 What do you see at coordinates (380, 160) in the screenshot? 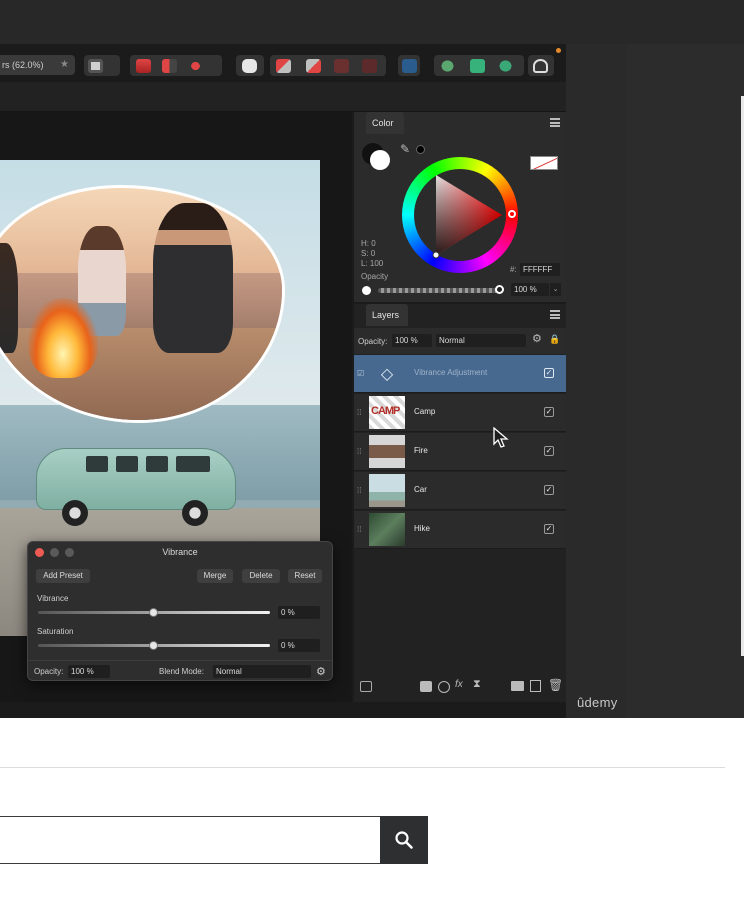
I see `primary-color-swatch` at bounding box center [380, 160].